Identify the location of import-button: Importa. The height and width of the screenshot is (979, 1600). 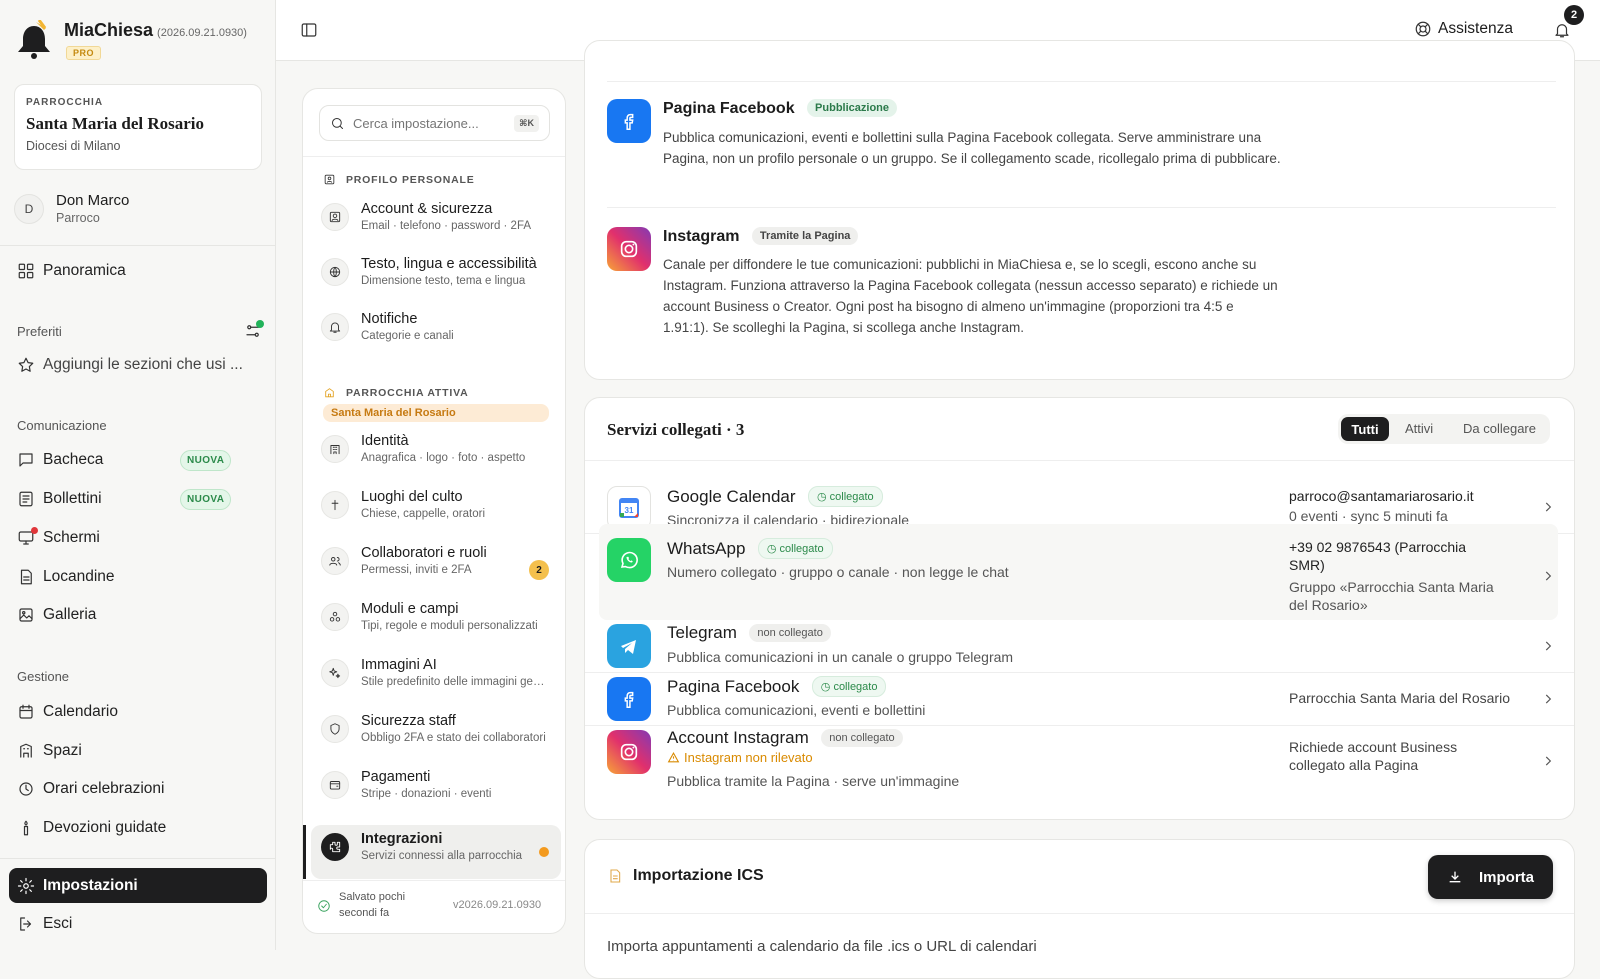
(1490, 877).